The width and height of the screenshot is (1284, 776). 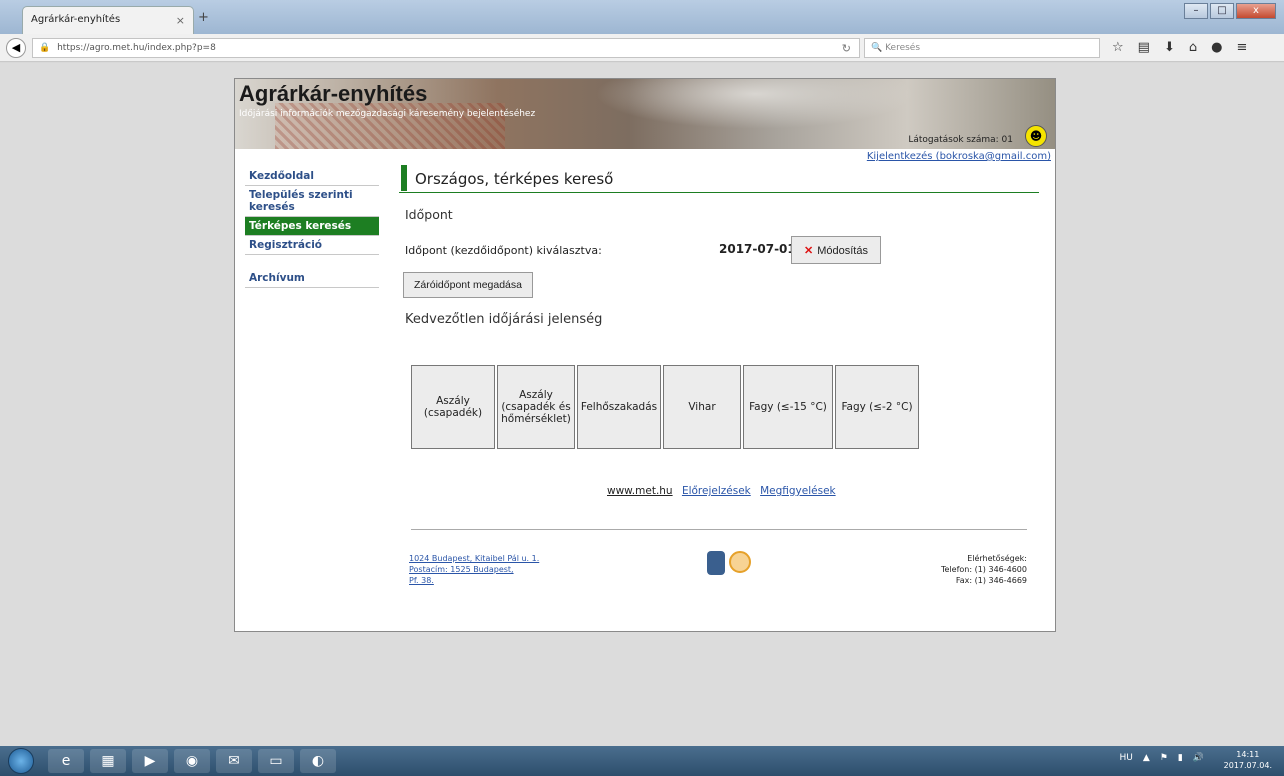 What do you see at coordinates (1180, 758) in the screenshot?
I see `network-icon: ▮` at bounding box center [1180, 758].